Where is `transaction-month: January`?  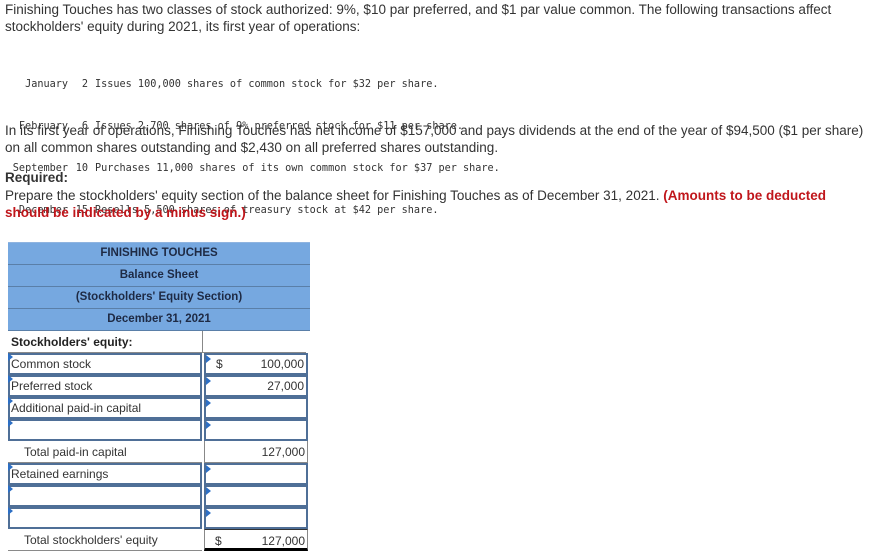 transaction-month: January is located at coordinates (46, 84).